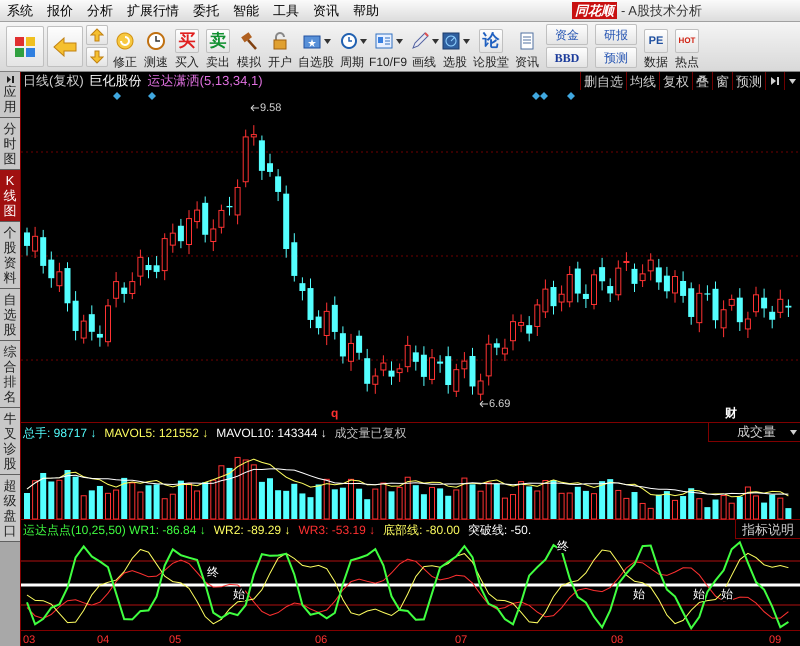 The width and height of the screenshot is (800, 646). I want to click on legend-value: WR3: -53.19 ↓, so click(337, 530).